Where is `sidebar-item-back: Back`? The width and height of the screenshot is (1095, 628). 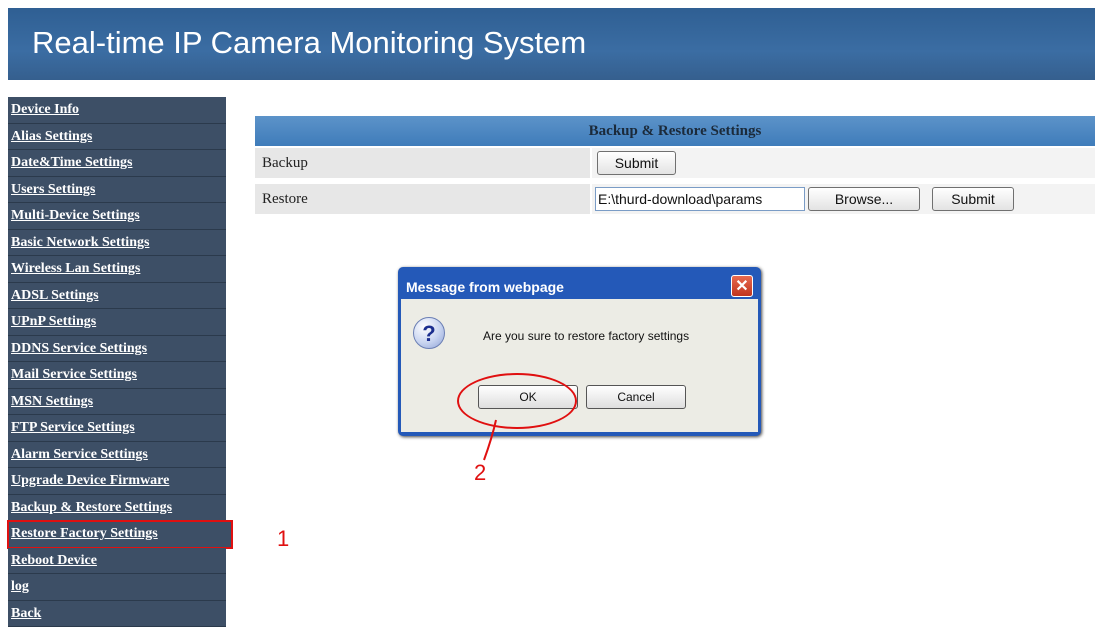 sidebar-item-back: Back is located at coordinates (117, 613).